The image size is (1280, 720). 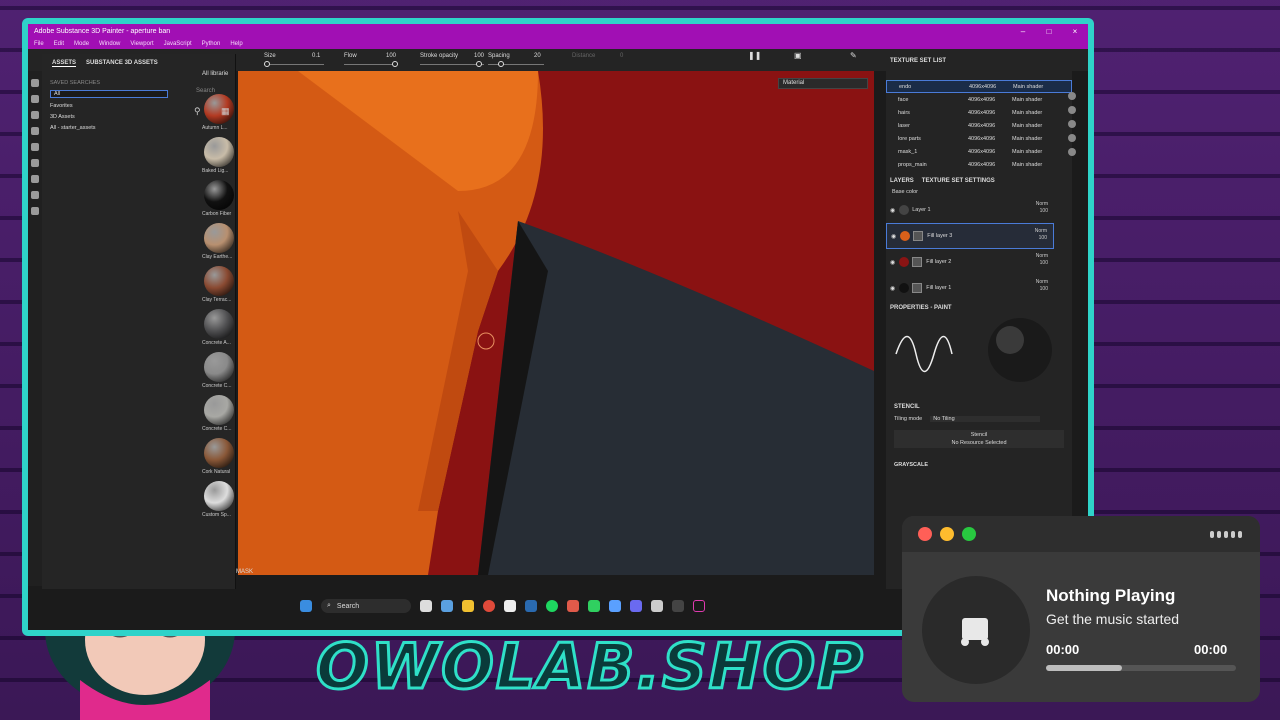 I want to click on green-app-icon, so click(x=594, y=606).